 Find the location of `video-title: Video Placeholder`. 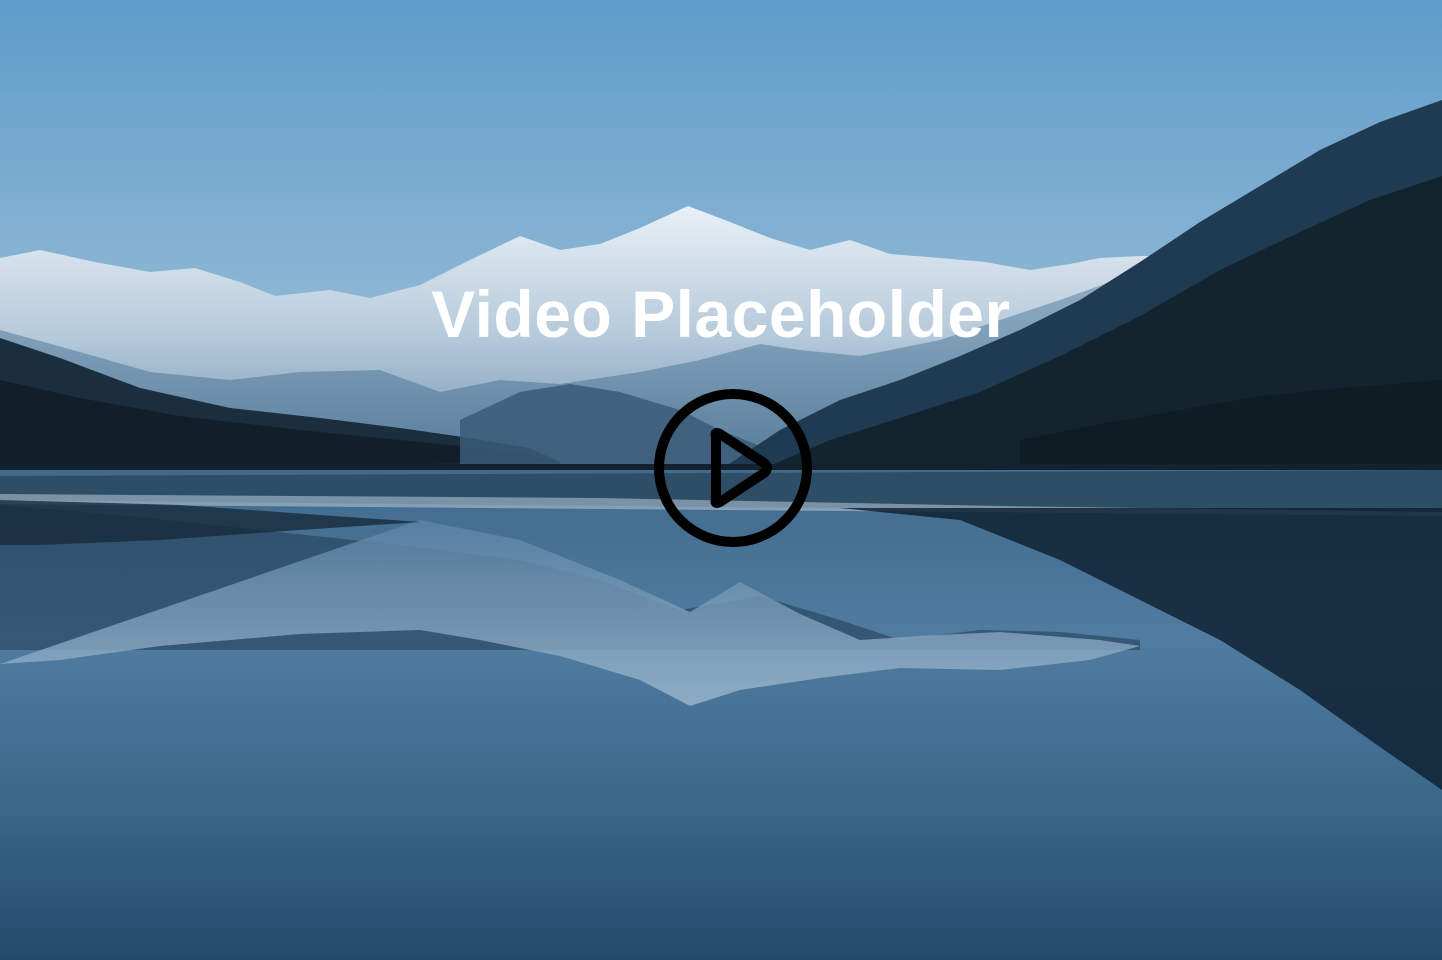

video-title: Video Placeholder is located at coordinates (721, 314).